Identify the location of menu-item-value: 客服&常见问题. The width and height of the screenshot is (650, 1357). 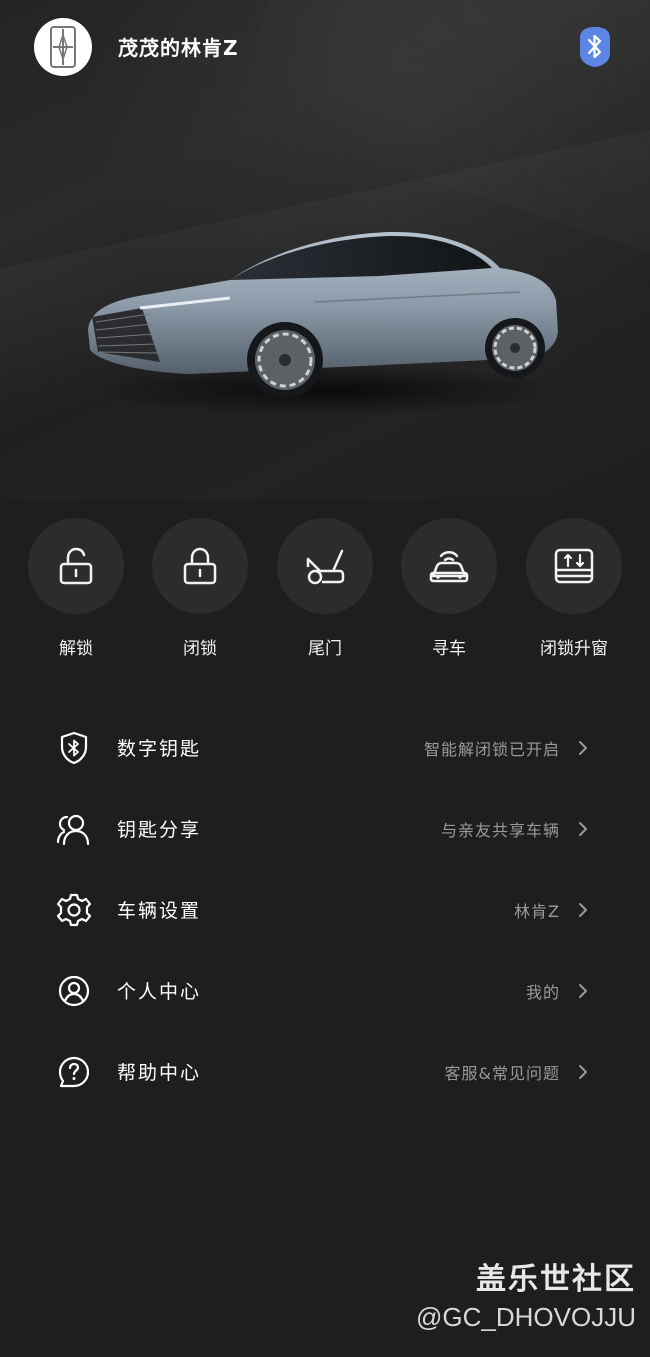
(502, 1073).